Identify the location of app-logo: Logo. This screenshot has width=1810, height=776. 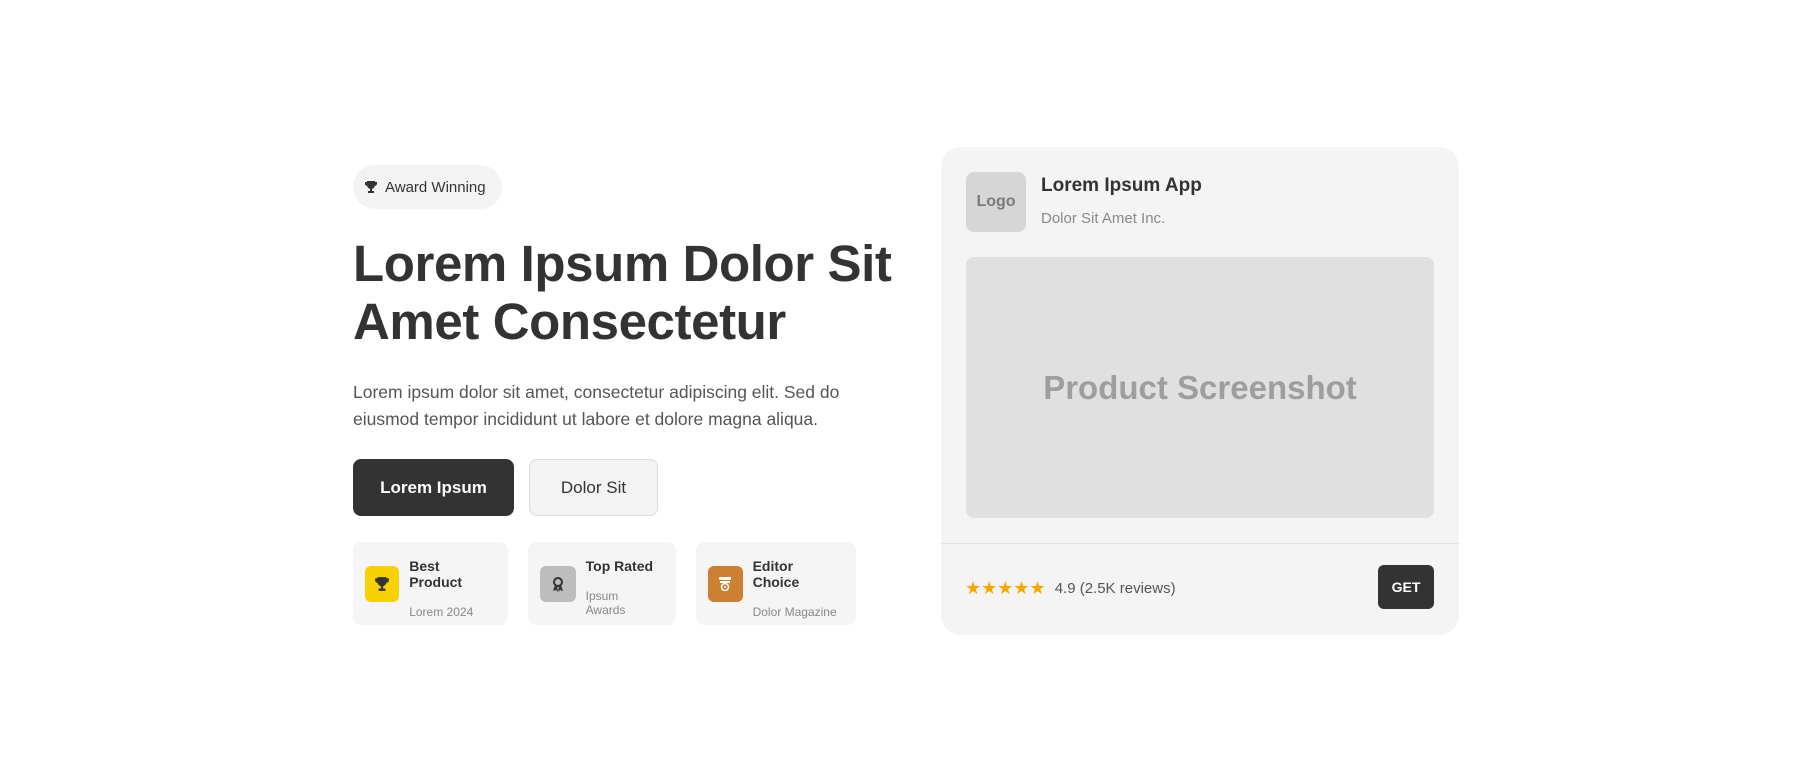
(996, 202).